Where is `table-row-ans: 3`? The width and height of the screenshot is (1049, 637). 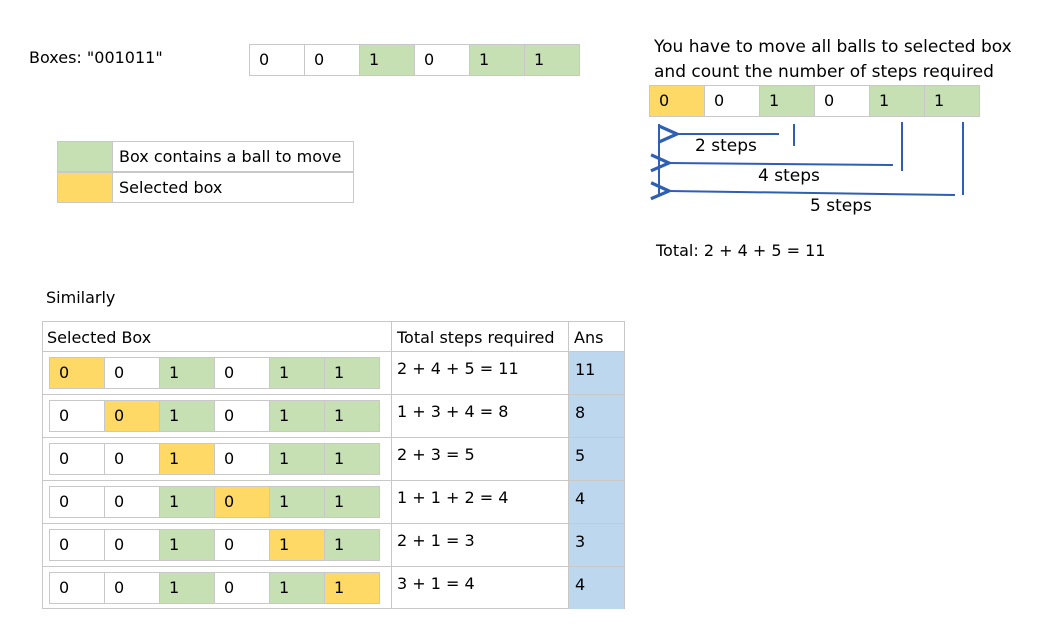
table-row-ans: 3 is located at coordinates (596, 545).